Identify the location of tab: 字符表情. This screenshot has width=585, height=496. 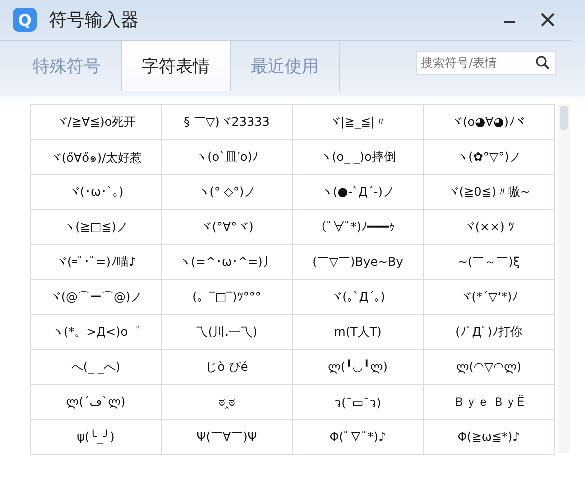
(176, 66).